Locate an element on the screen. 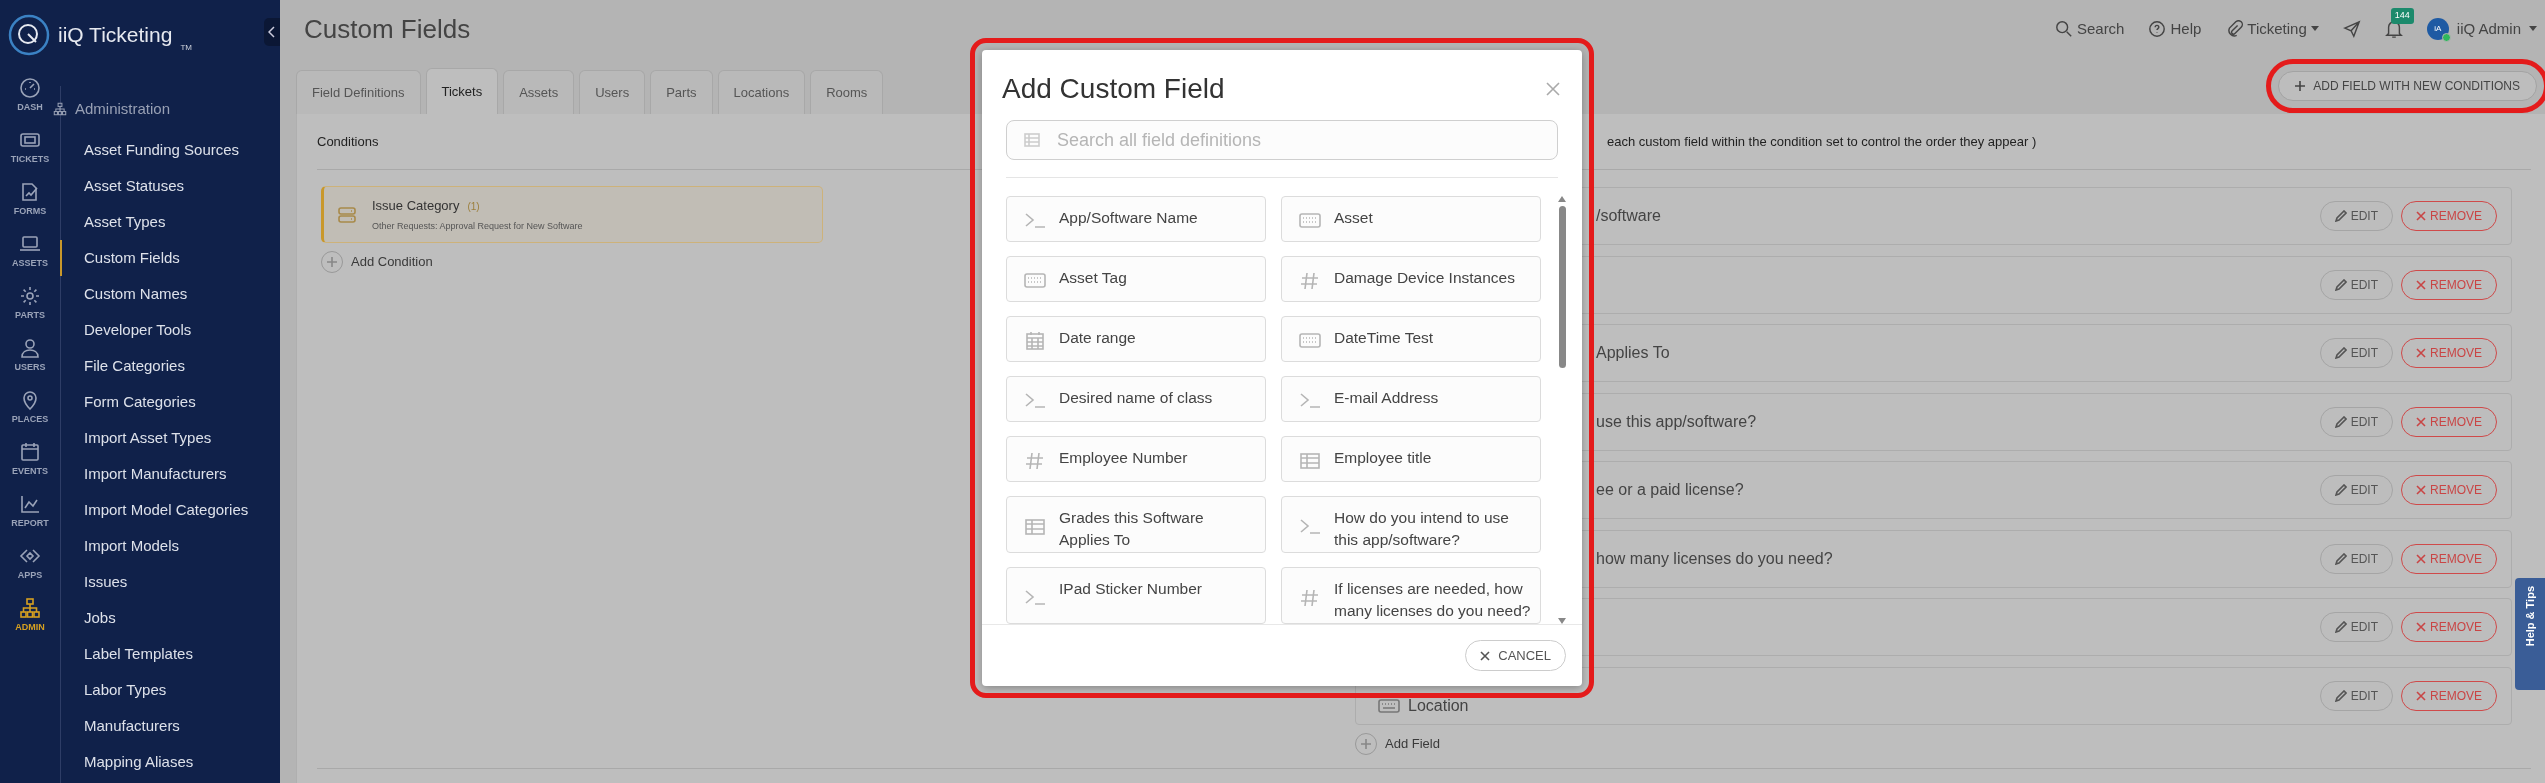  option-label: Damage Device Instances is located at coordinates (1424, 278).